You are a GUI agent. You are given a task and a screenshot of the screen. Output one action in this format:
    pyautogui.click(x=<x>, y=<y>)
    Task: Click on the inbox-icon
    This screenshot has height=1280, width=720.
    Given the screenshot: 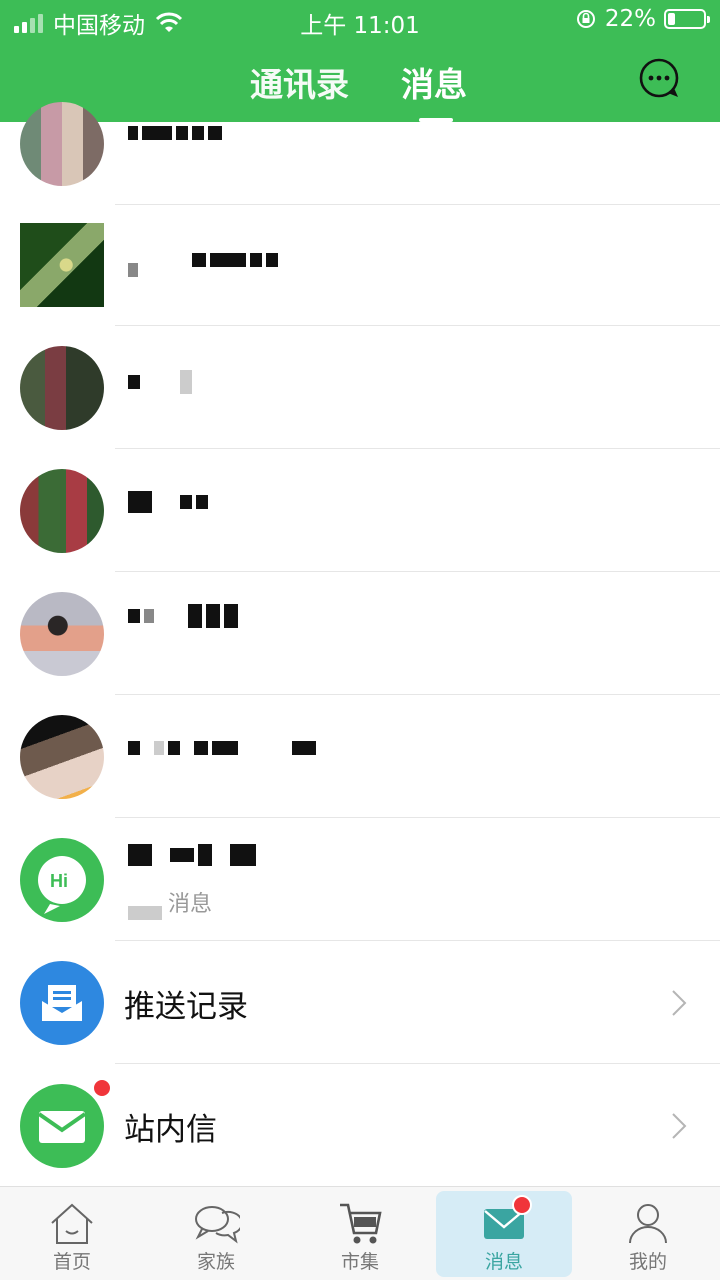 What is the action you would take?
    pyautogui.click(x=62, y=1003)
    